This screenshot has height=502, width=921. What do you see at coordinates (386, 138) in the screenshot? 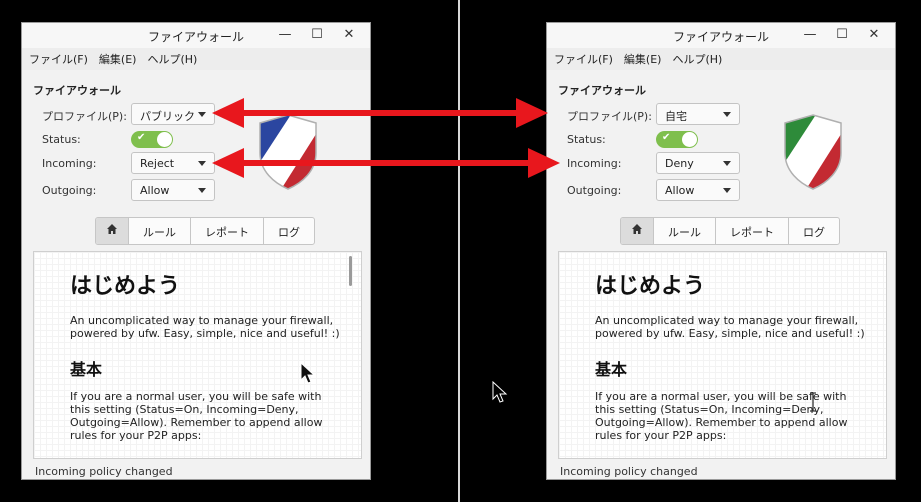
I see `annotation-arrows` at bounding box center [386, 138].